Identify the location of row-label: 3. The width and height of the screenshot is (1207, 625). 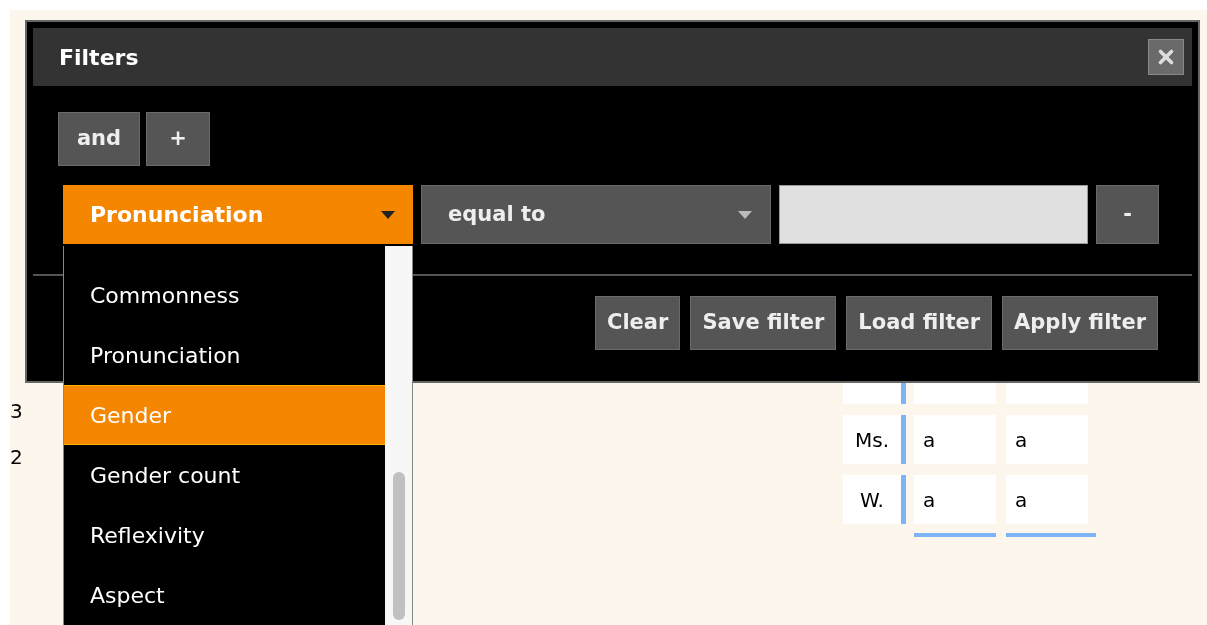
(16, 411).